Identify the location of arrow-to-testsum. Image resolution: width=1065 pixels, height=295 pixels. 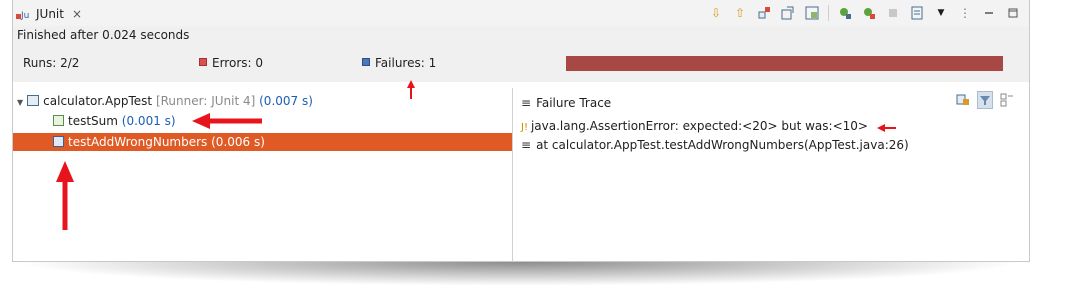
(227, 121).